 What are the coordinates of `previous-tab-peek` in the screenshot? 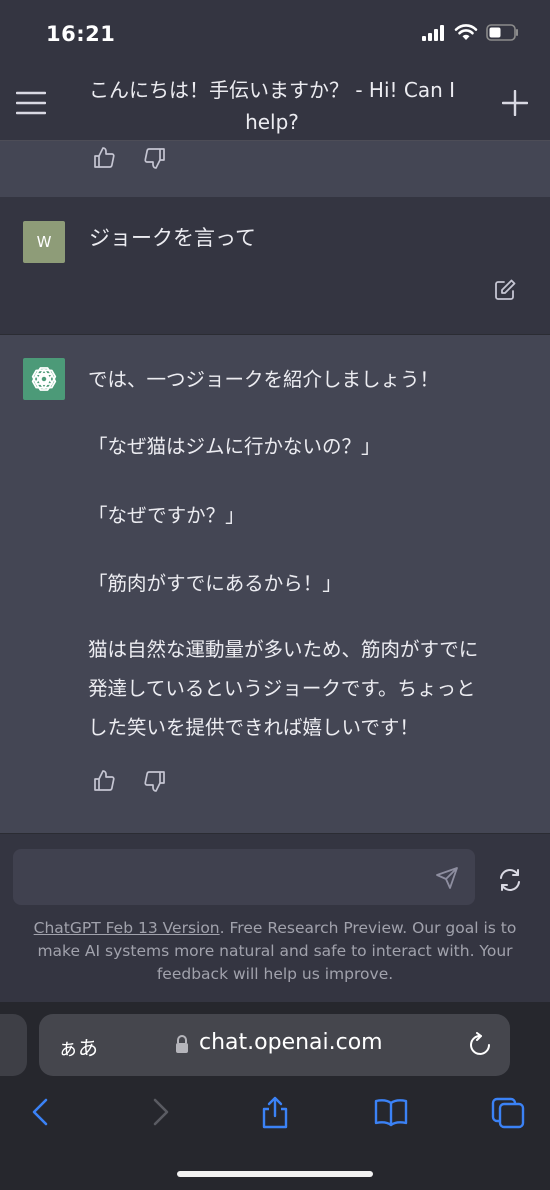 It's located at (13, 1045).